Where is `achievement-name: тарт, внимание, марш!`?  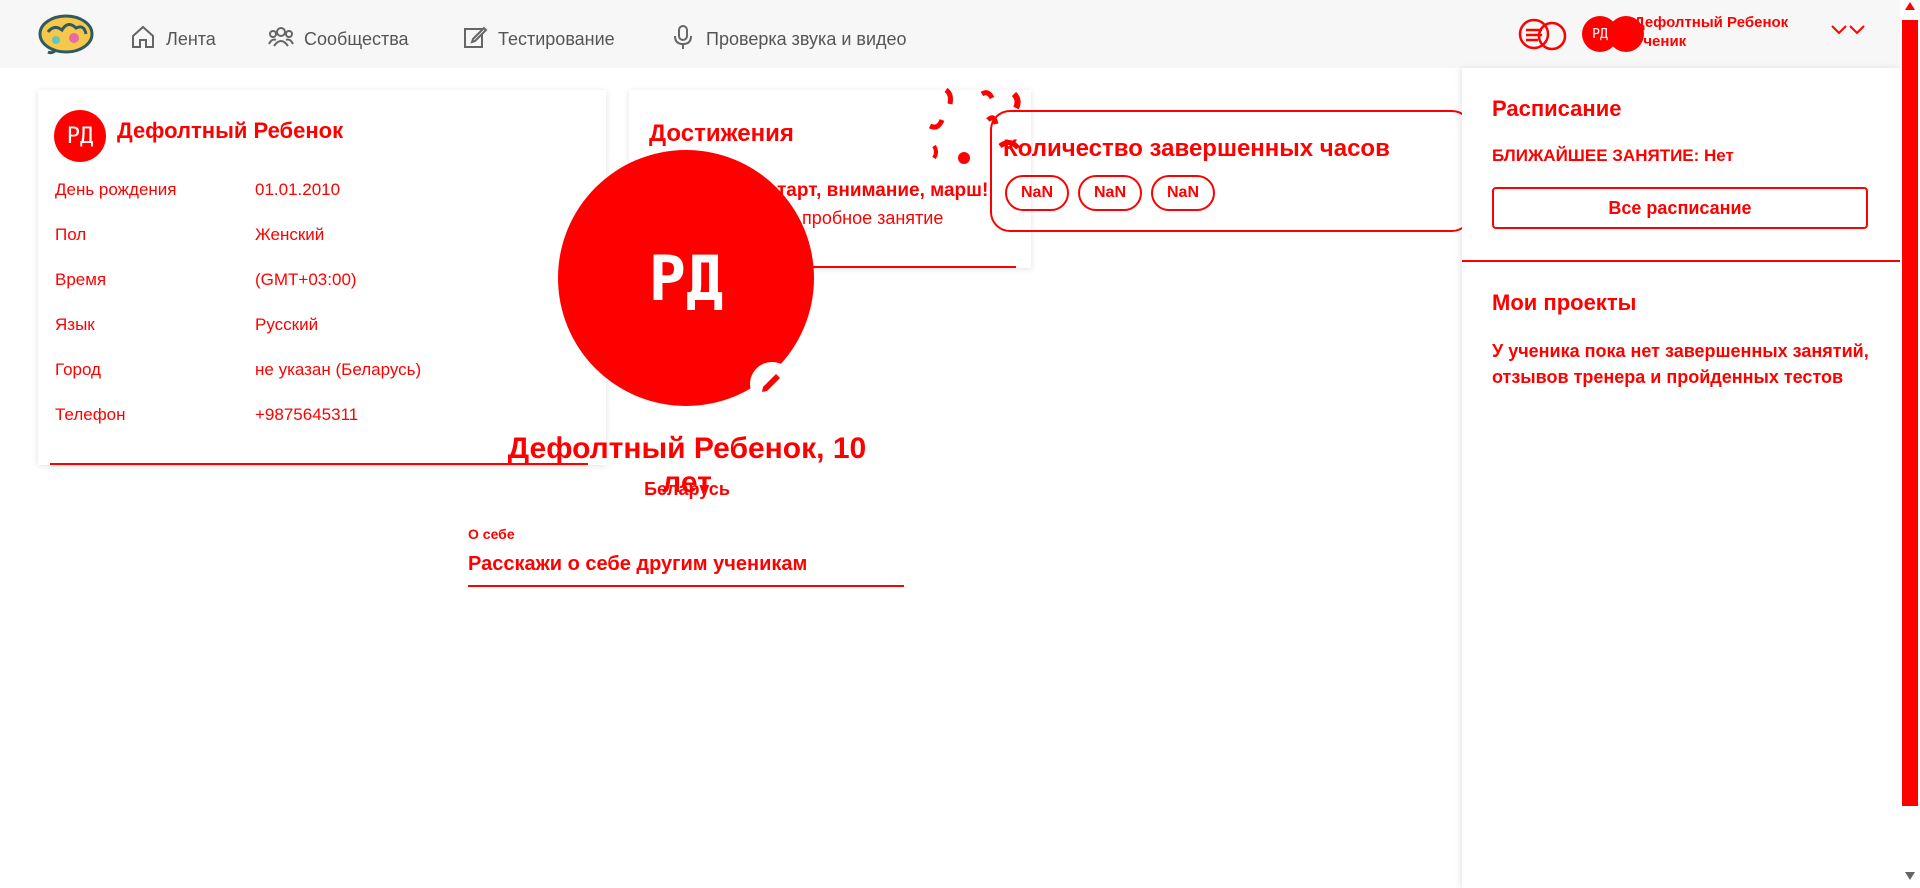
achievement-name: тарт, внимание, марш! is located at coordinates (883, 190).